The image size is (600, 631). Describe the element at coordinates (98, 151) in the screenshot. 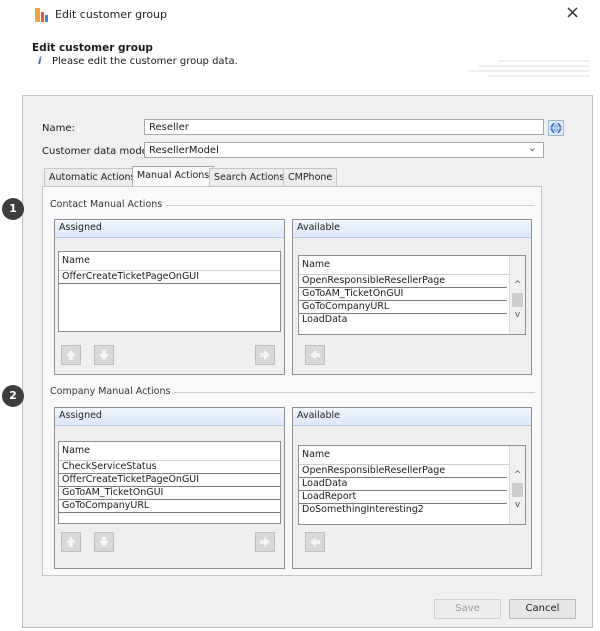

I see `customer-data-model-label: Customer data model:` at that location.